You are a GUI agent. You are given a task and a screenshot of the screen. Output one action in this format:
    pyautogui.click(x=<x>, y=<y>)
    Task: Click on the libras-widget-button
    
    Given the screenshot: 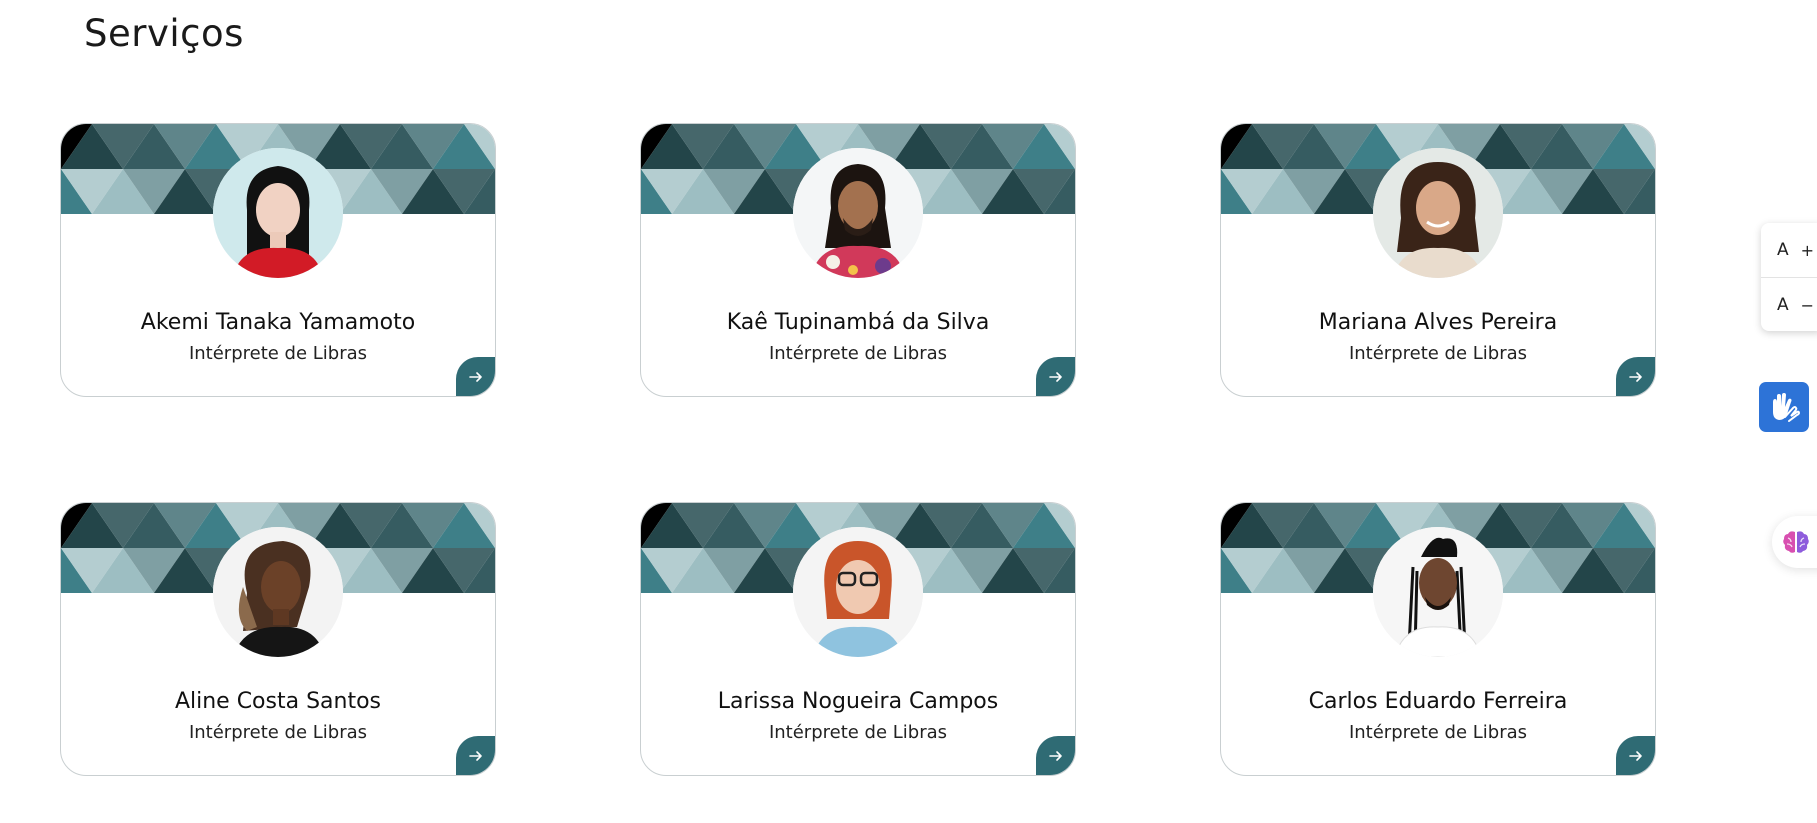 What is the action you would take?
    pyautogui.click(x=1784, y=407)
    